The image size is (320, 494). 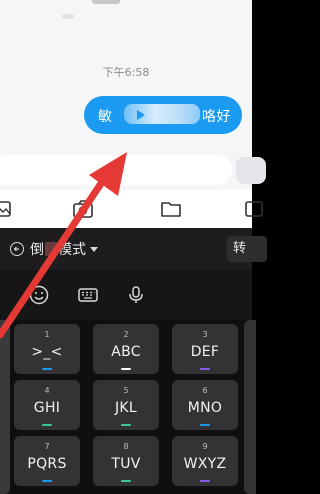 What do you see at coordinates (17, 249) in the screenshot?
I see `back-arrow-icon` at bounding box center [17, 249].